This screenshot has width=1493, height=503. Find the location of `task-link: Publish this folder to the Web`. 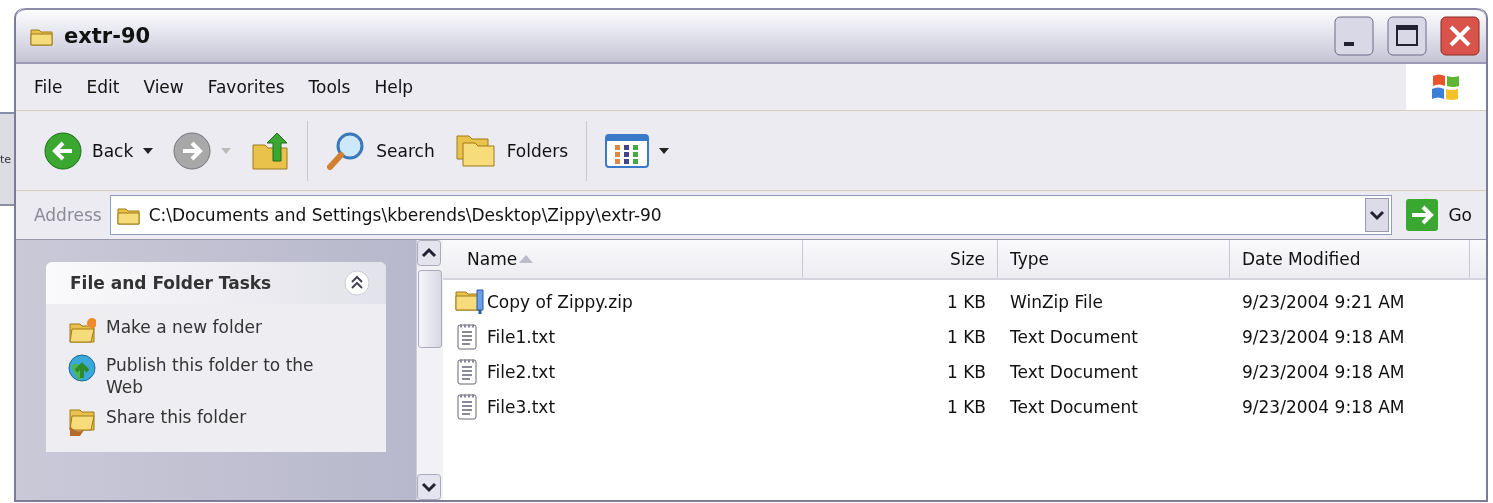

task-link: Publish this folder to the Web is located at coordinates (193, 376).